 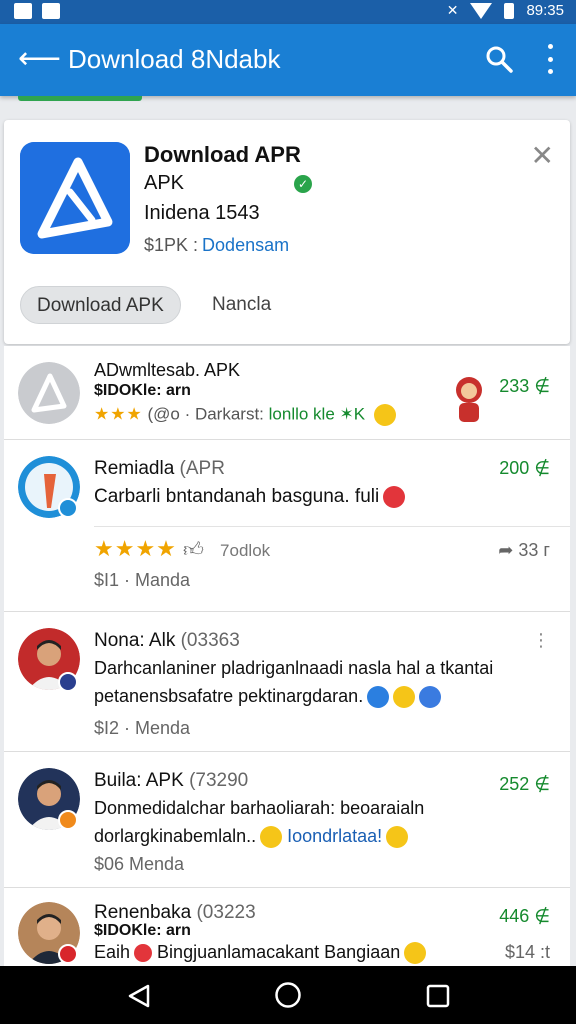 What do you see at coordinates (164, 183) in the screenshot?
I see `app-type: APK` at bounding box center [164, 183].